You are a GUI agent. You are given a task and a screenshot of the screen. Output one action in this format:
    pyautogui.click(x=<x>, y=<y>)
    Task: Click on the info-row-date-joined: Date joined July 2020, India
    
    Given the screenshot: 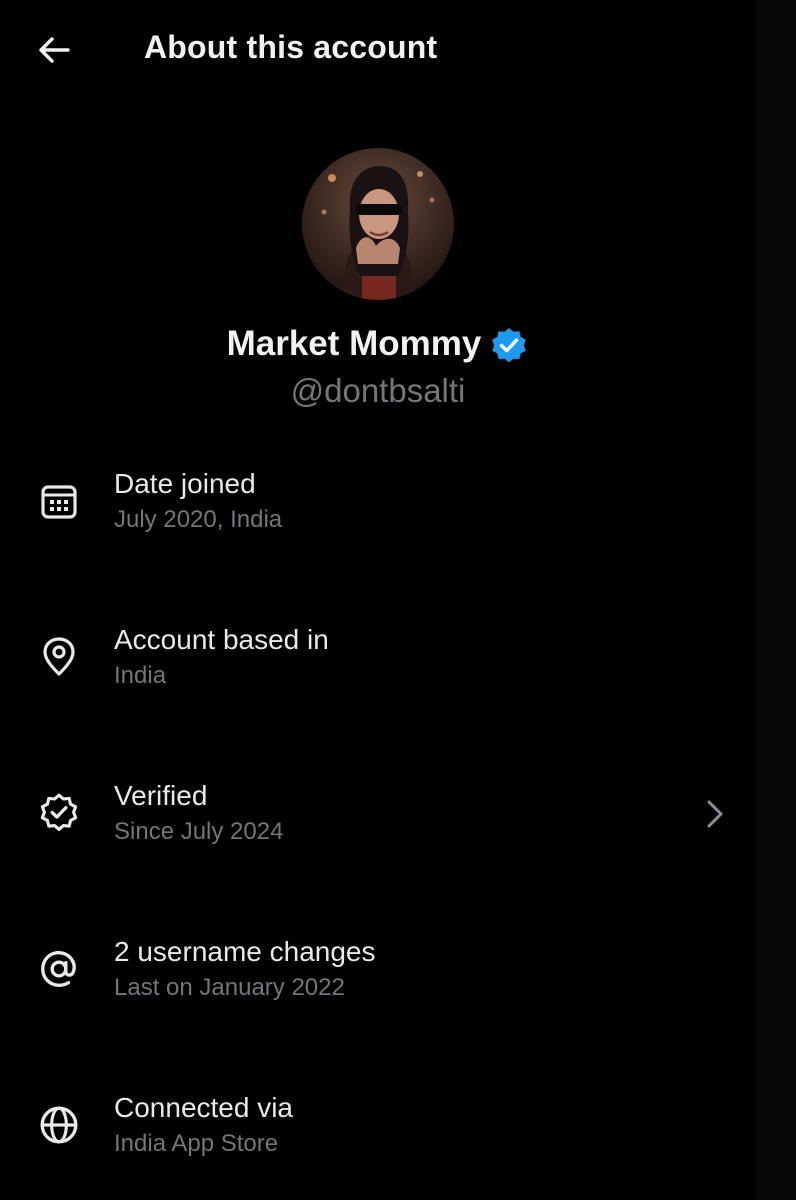 What is the action you would take?
    pyautogui.click(x=378, y=515)
    